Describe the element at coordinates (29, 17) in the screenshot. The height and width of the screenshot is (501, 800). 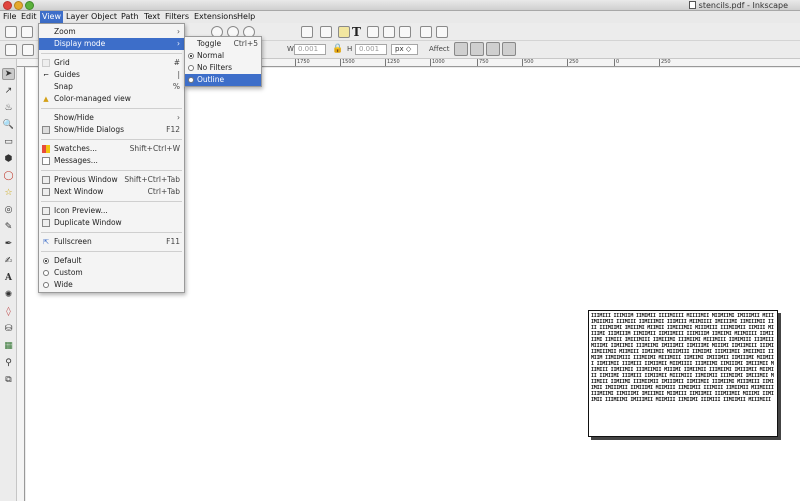
I see `menu-edit: Edit` at that location.